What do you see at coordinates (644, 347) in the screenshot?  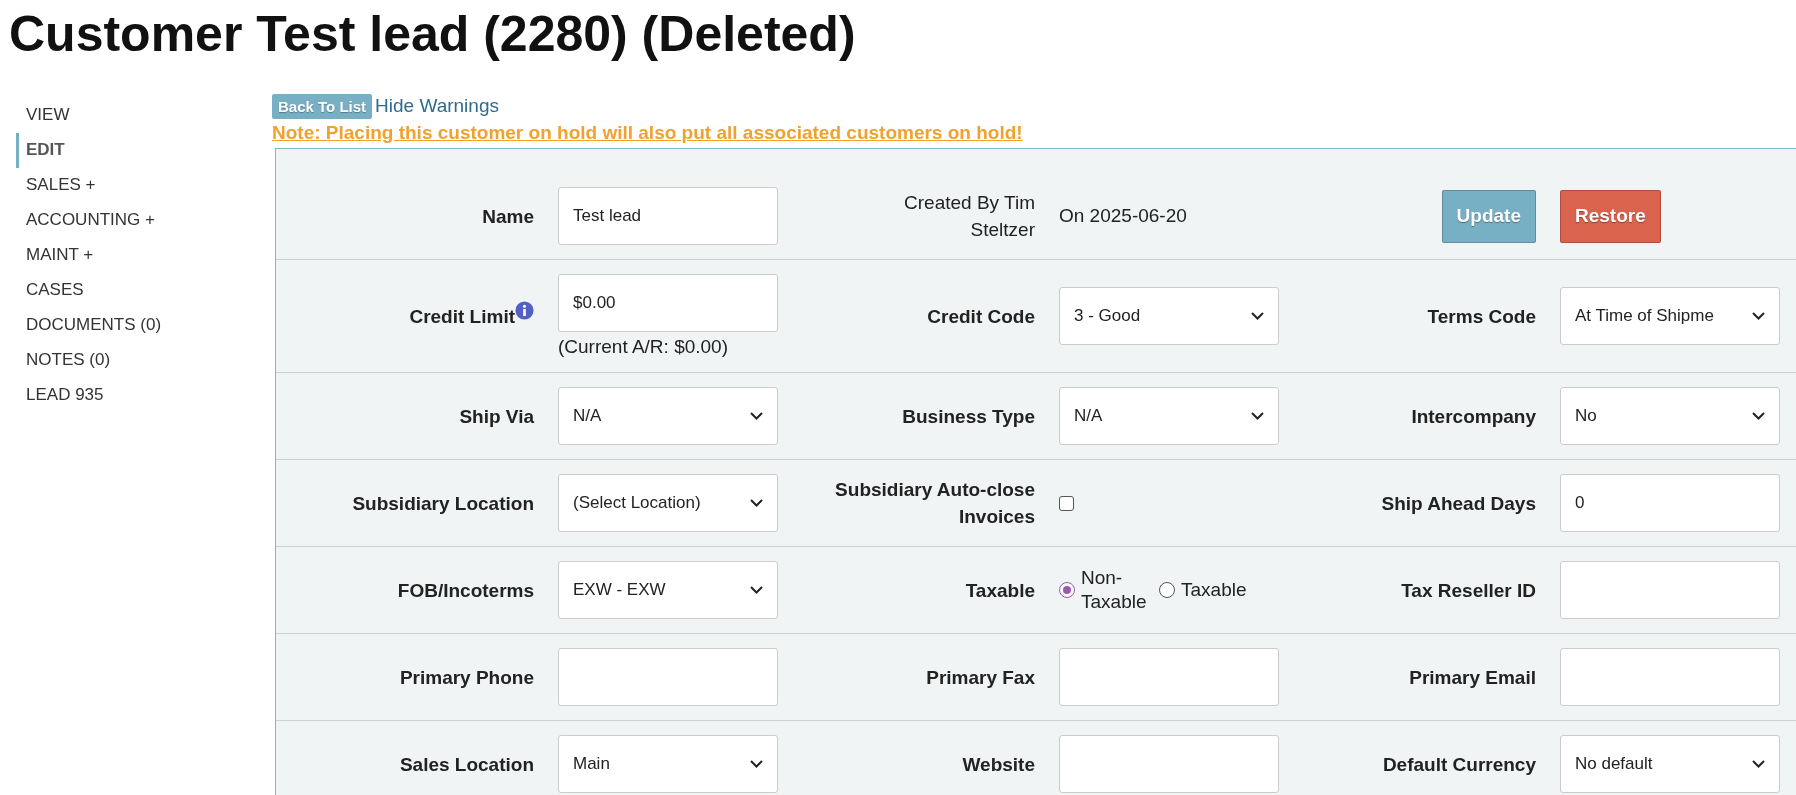 I see `balance-note: (Current A/R: $0.00)` at bounding box center [644, 347].